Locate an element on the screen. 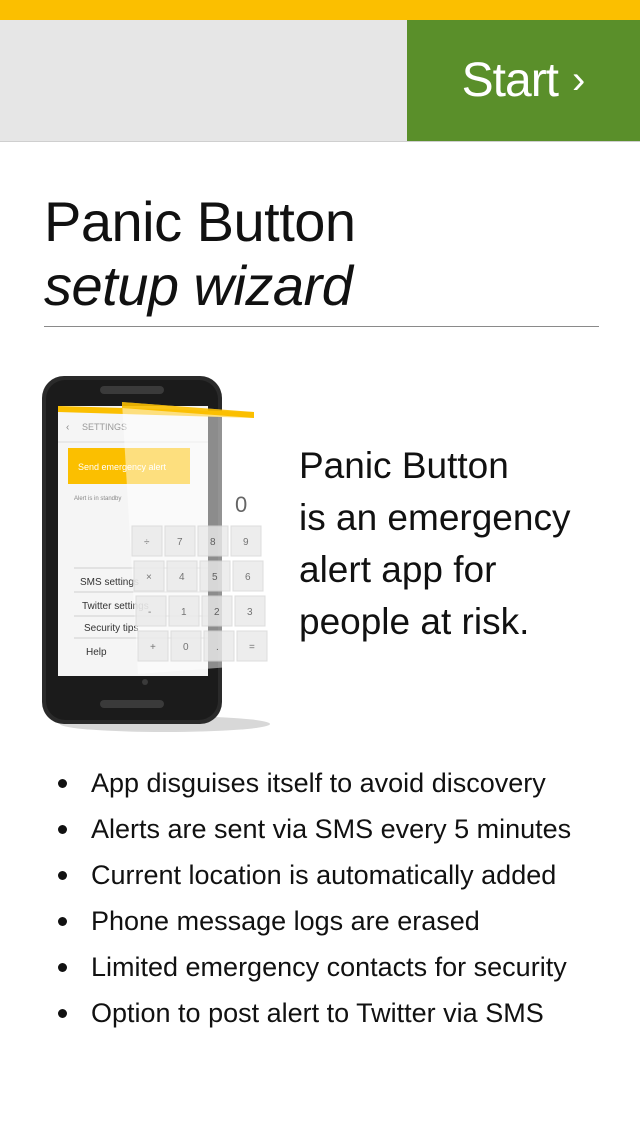 This screenshot has height=1136, width=640. calculator-key: 9 is located at coordinates (246, 542).